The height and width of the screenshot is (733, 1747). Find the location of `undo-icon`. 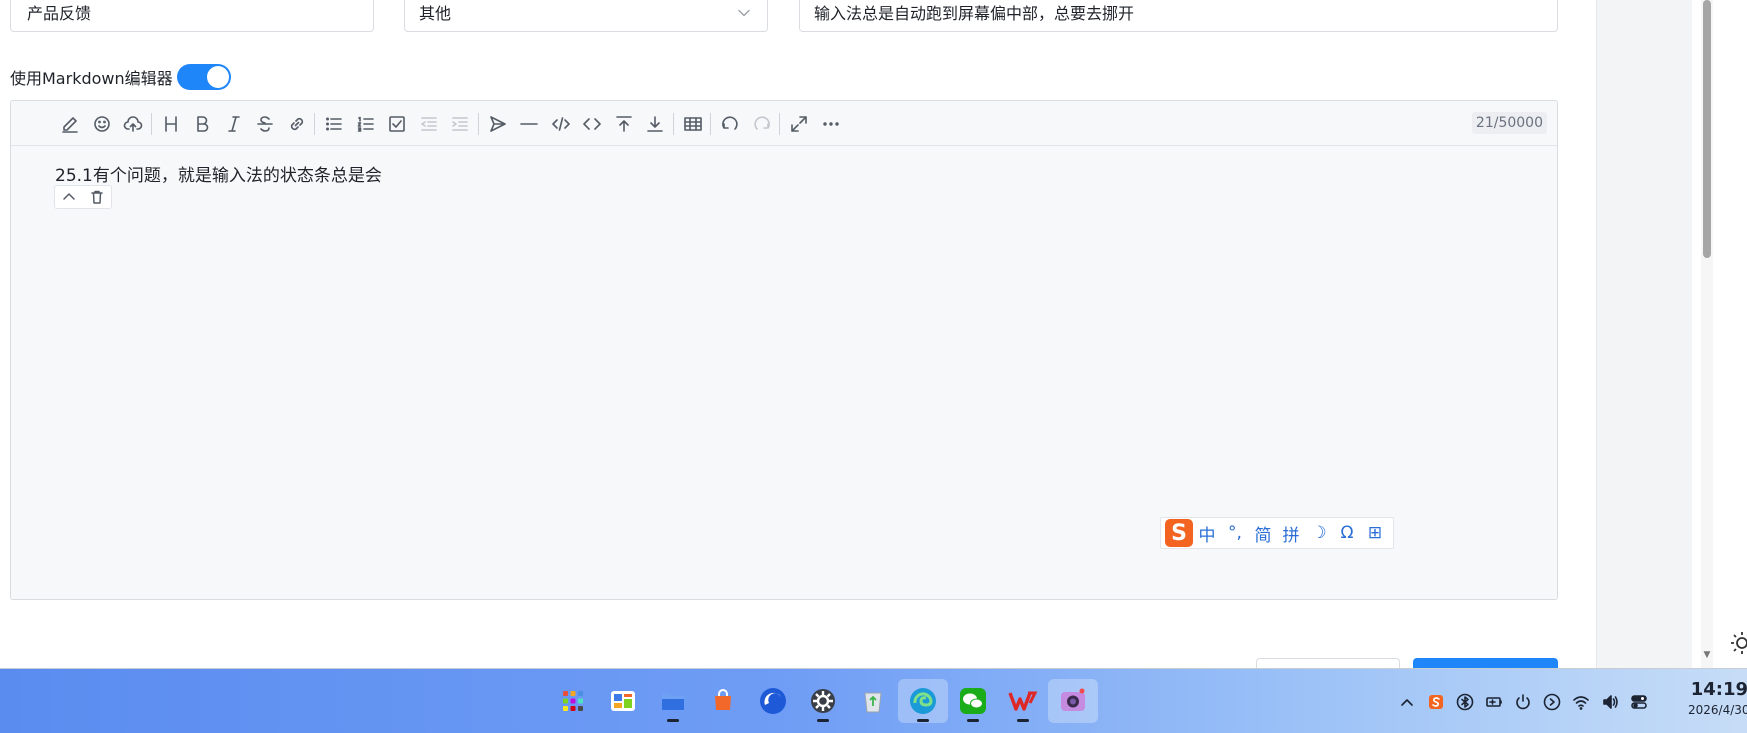

undo-icon is located at coordinates (730, 124).